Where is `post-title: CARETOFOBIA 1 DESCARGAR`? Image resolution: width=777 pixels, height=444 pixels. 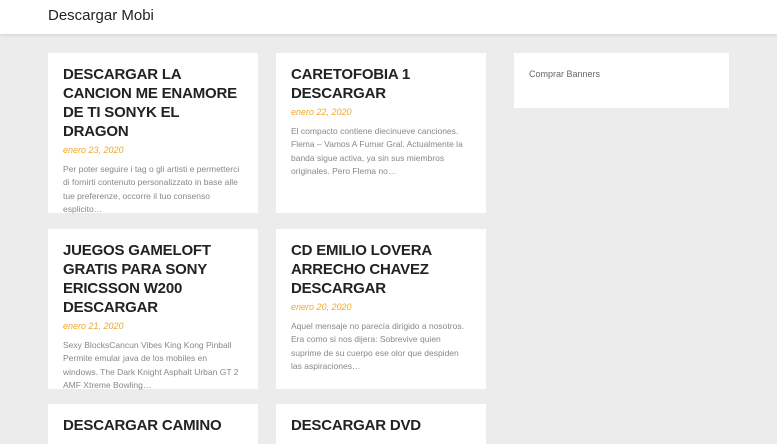 post-title: CARETOFOBIA 1 DESCARGAR is located at coordinates (381, 84).